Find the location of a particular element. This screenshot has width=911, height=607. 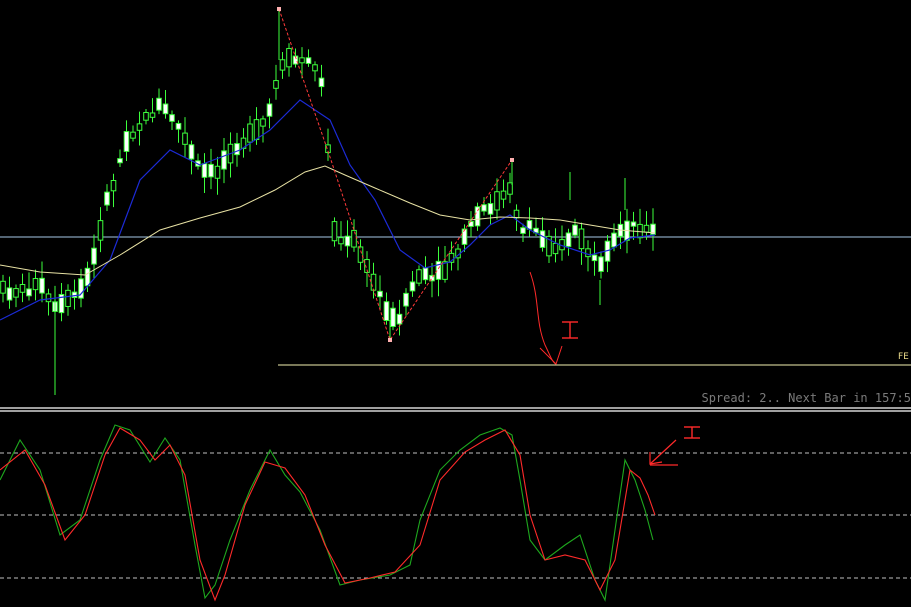

zigzag-line is located at coordinates (395, 175).